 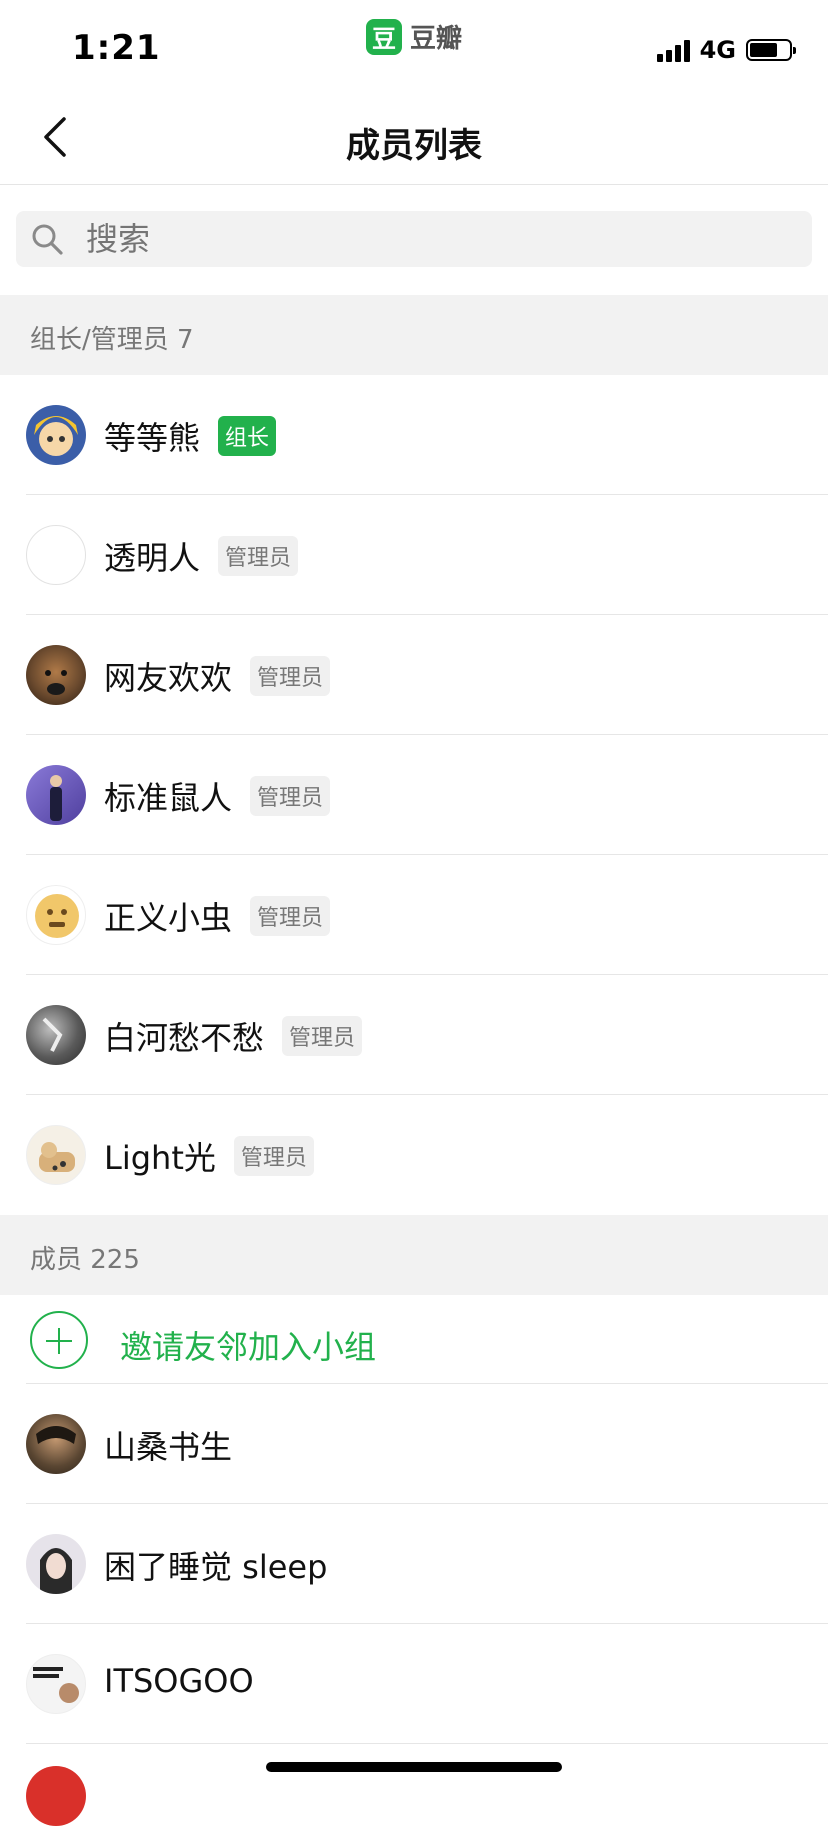 I want to click on status-bar: 1:21 豆 豆瓣 4G, so click(x=414, y=46).